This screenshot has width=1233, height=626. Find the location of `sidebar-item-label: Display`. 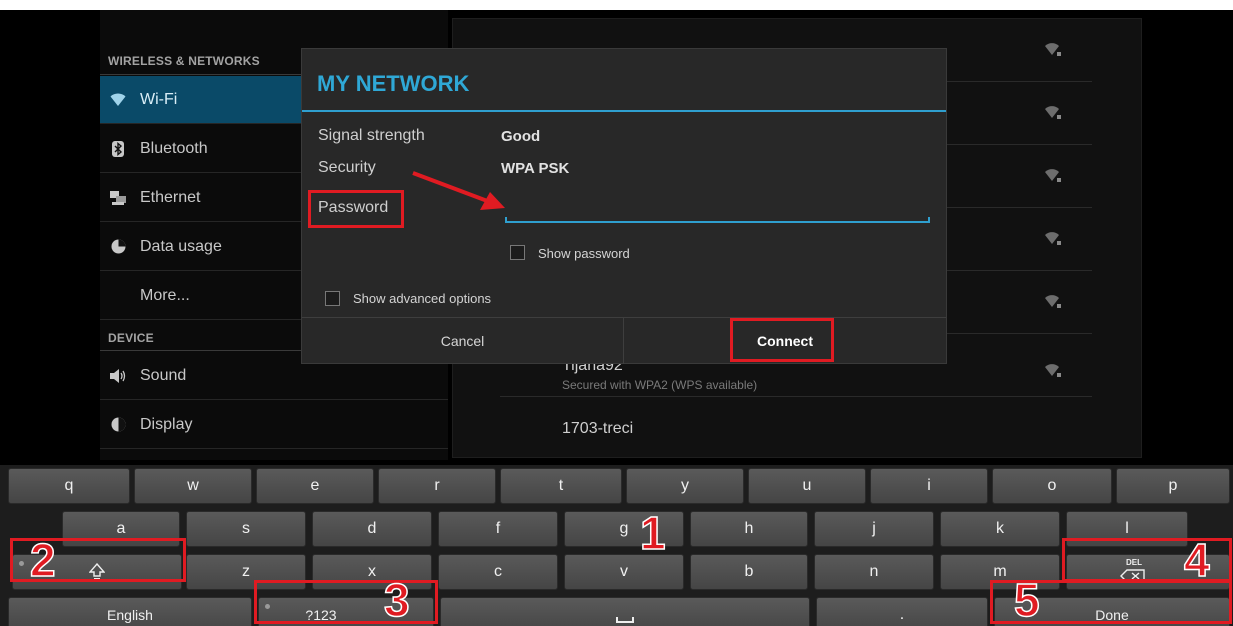

sidebar-item-label: Display is located at coordinates (166, 424).